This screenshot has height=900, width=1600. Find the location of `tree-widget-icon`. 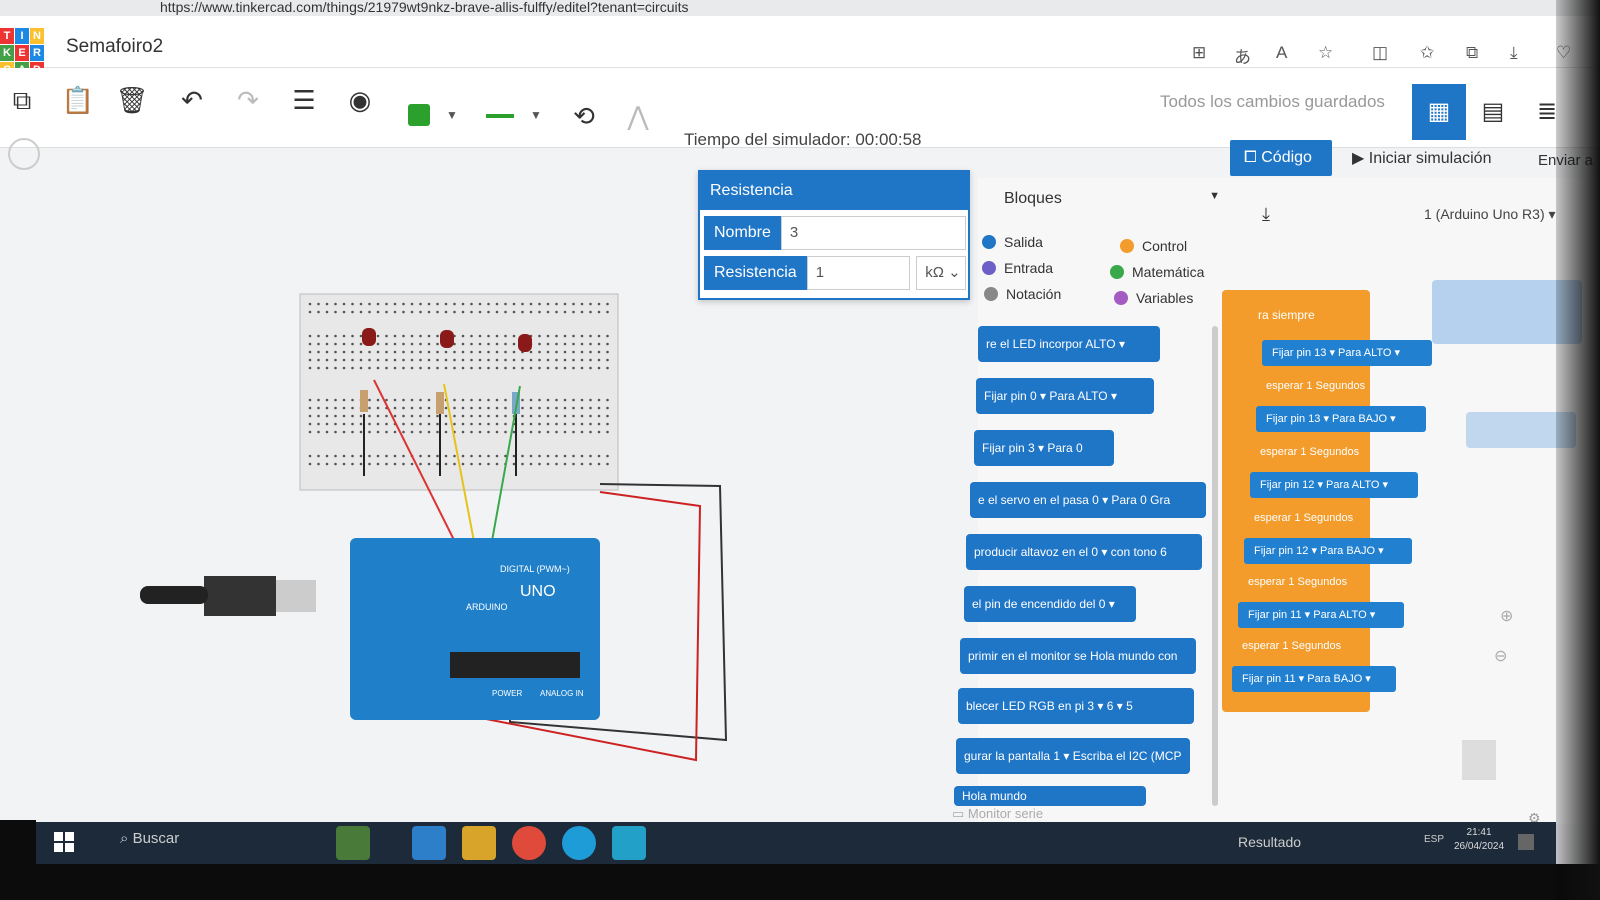

tree-widget-icon is located at coordinates (353, 843).